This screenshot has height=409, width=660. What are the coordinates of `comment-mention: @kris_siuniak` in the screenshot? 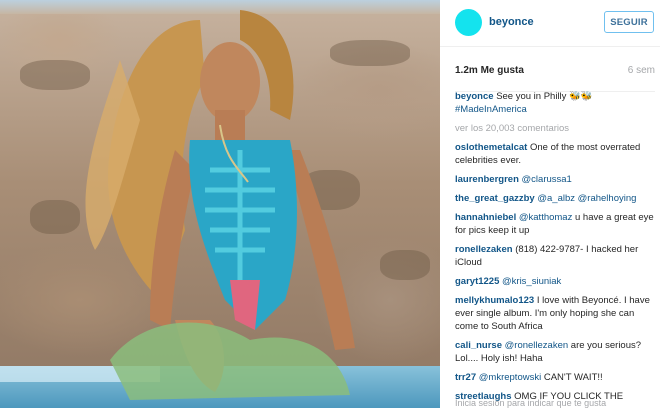 It's located at (531, 281).